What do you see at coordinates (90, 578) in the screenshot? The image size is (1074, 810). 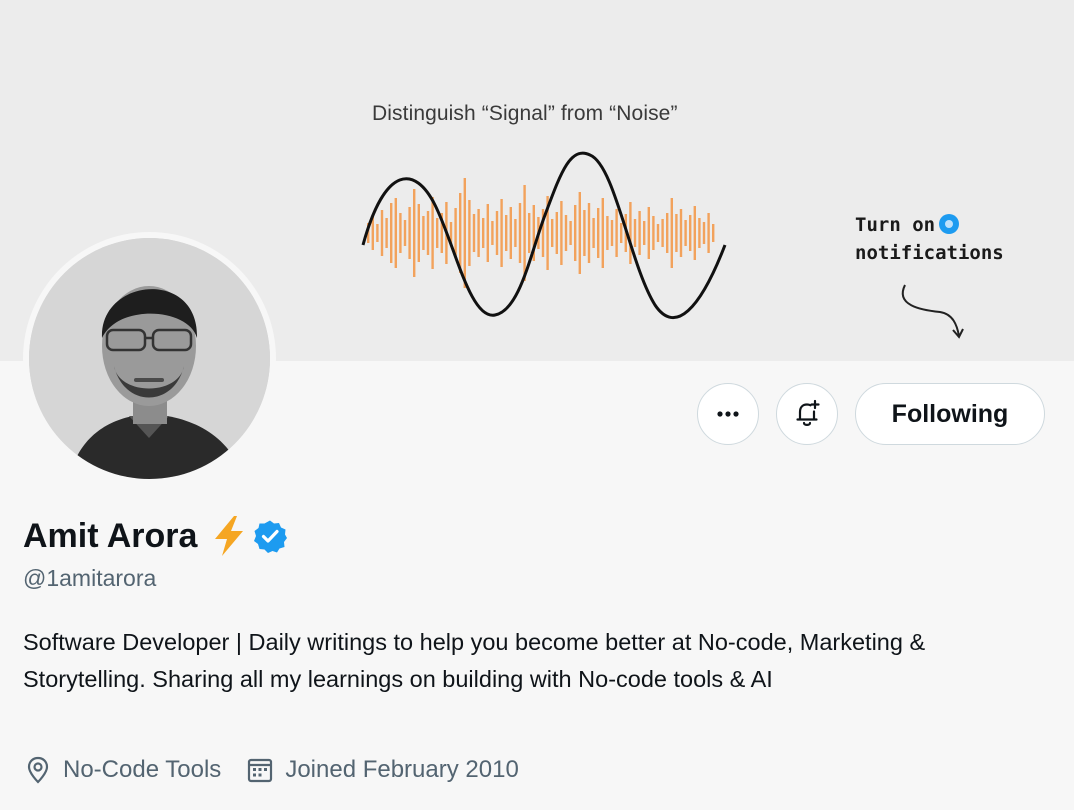 I see `user-handle: @1amitarora` at bounding box center [90, 578].